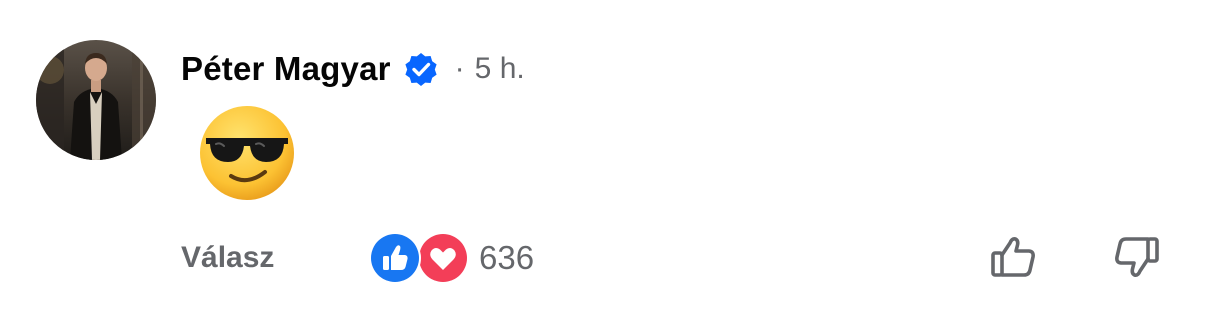  I want to click on like-reaction-icon, so click(395, 258).